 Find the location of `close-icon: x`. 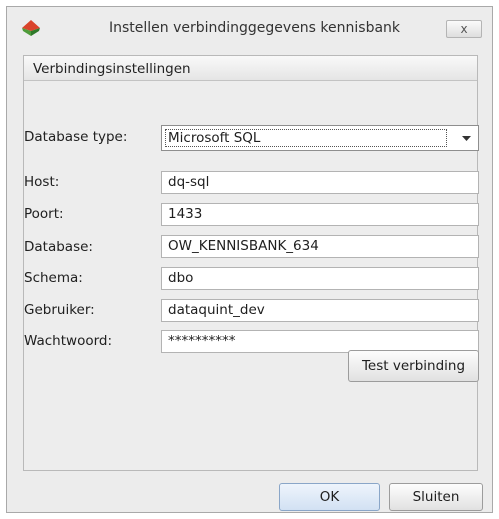

close-icon: x is located at coordinates (464, 29).